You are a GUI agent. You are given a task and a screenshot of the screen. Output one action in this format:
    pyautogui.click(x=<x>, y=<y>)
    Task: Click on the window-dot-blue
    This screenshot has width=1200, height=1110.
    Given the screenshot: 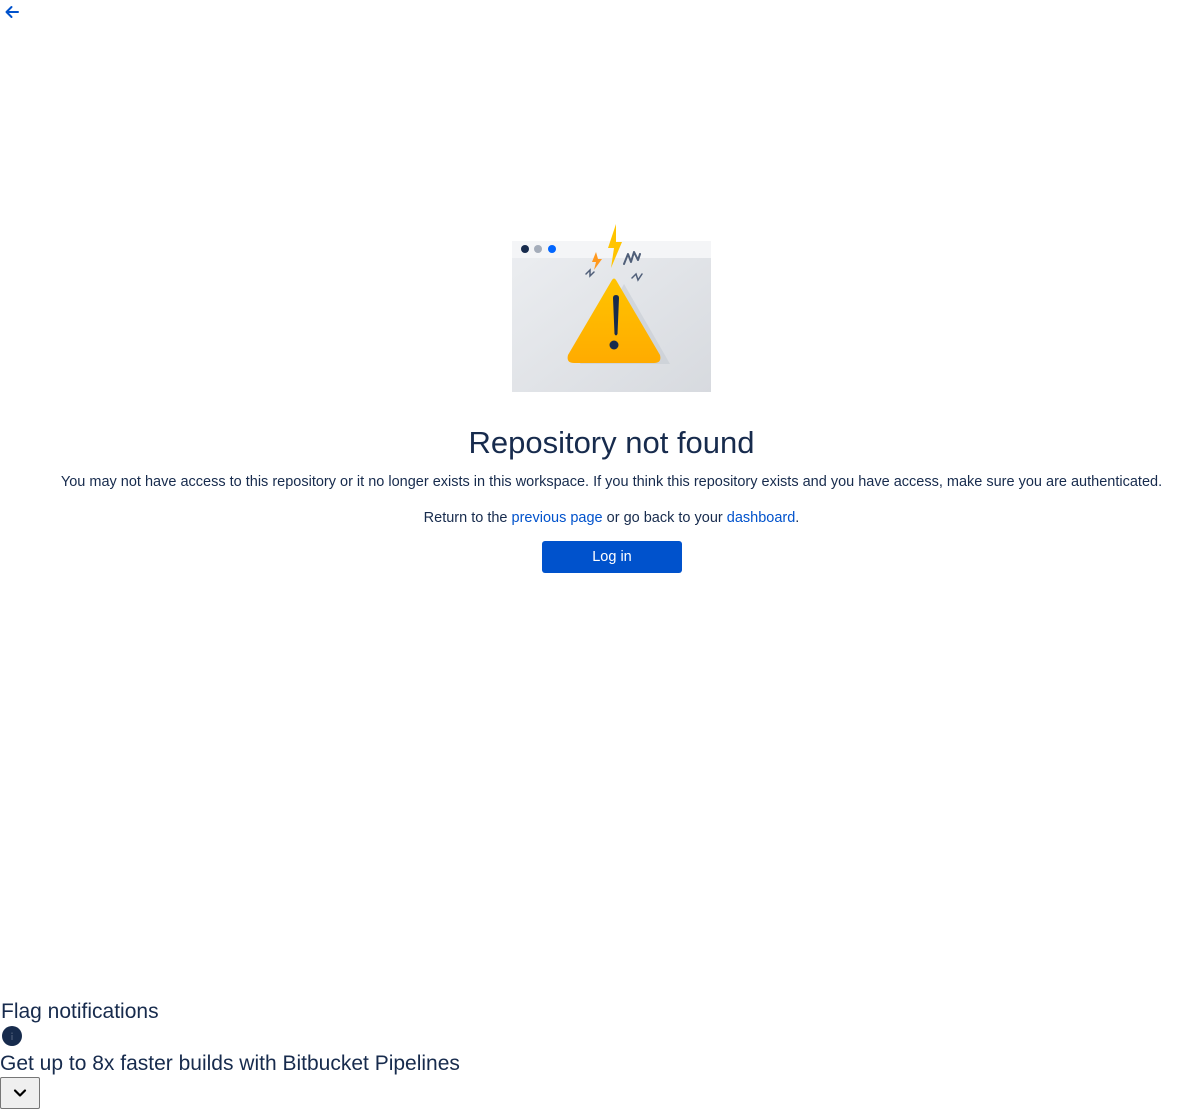 What is the action you would take?
    pyautogui.click(x=552, y=249)
    